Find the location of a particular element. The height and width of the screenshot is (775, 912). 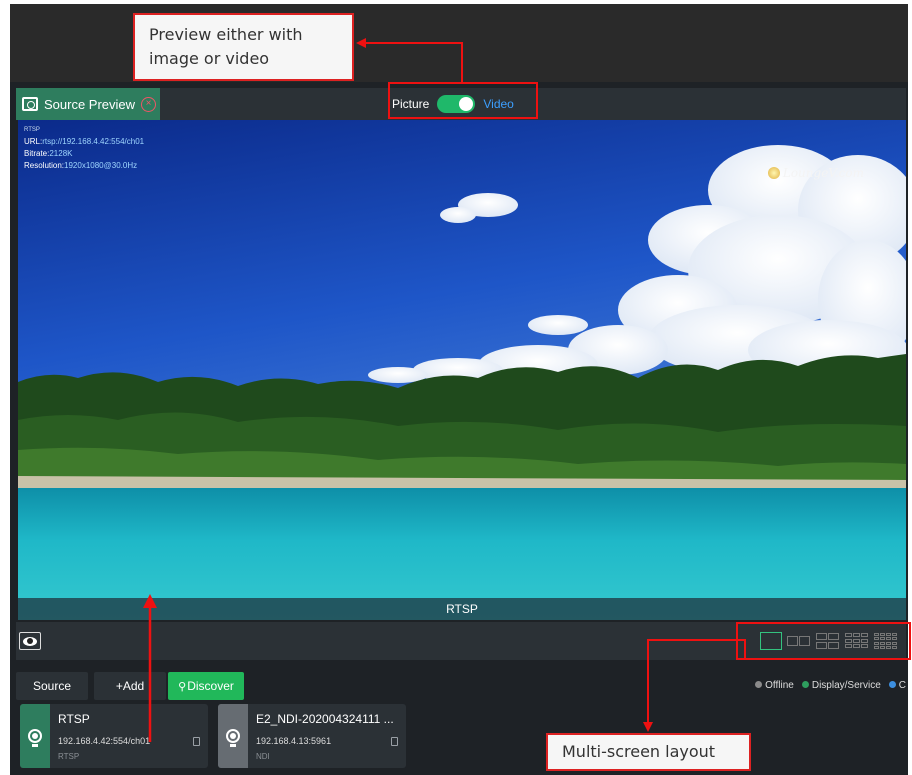

eye-button is located at coordinates (30, 641).